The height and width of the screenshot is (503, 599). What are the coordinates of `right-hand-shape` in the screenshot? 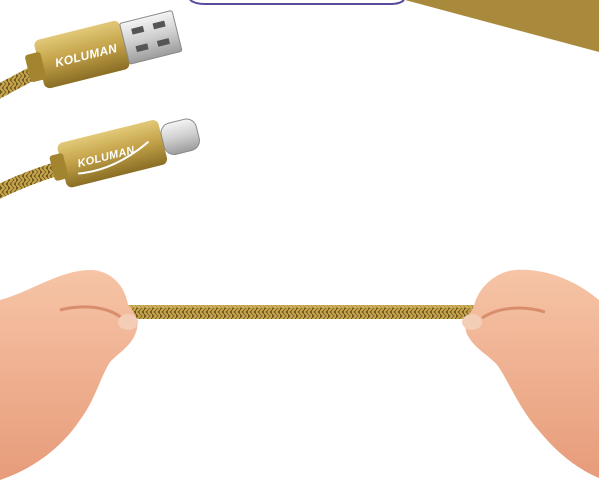 It's located at (532, 373).